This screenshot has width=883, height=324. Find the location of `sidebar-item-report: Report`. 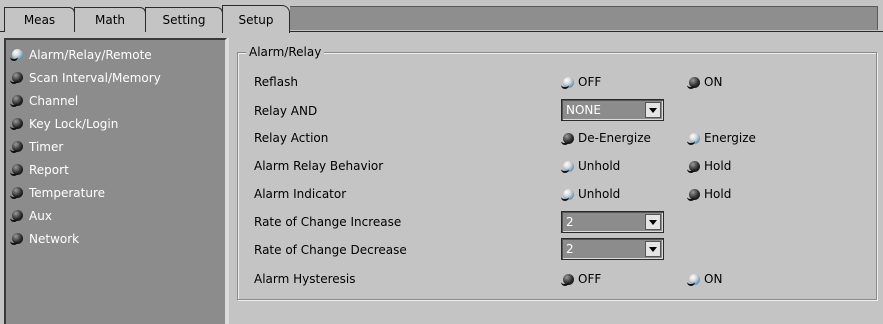

sidebar-item-report: Report is located at coordinates (115, 169).